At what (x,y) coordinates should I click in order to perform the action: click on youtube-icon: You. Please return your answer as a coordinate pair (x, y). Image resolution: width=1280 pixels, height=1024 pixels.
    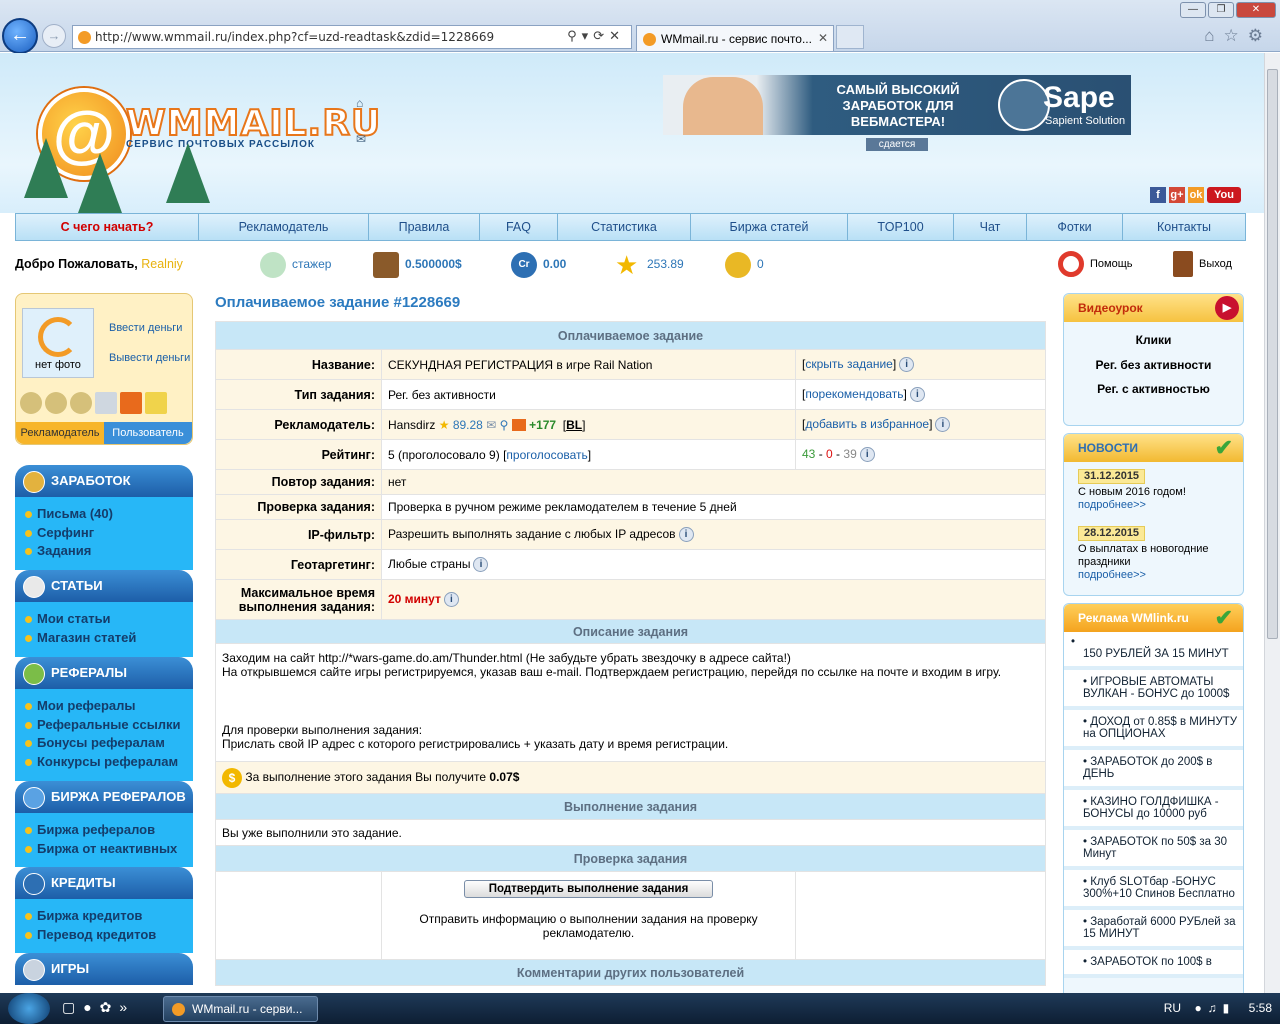
    Looking at the image, I should click on (1224, 195).